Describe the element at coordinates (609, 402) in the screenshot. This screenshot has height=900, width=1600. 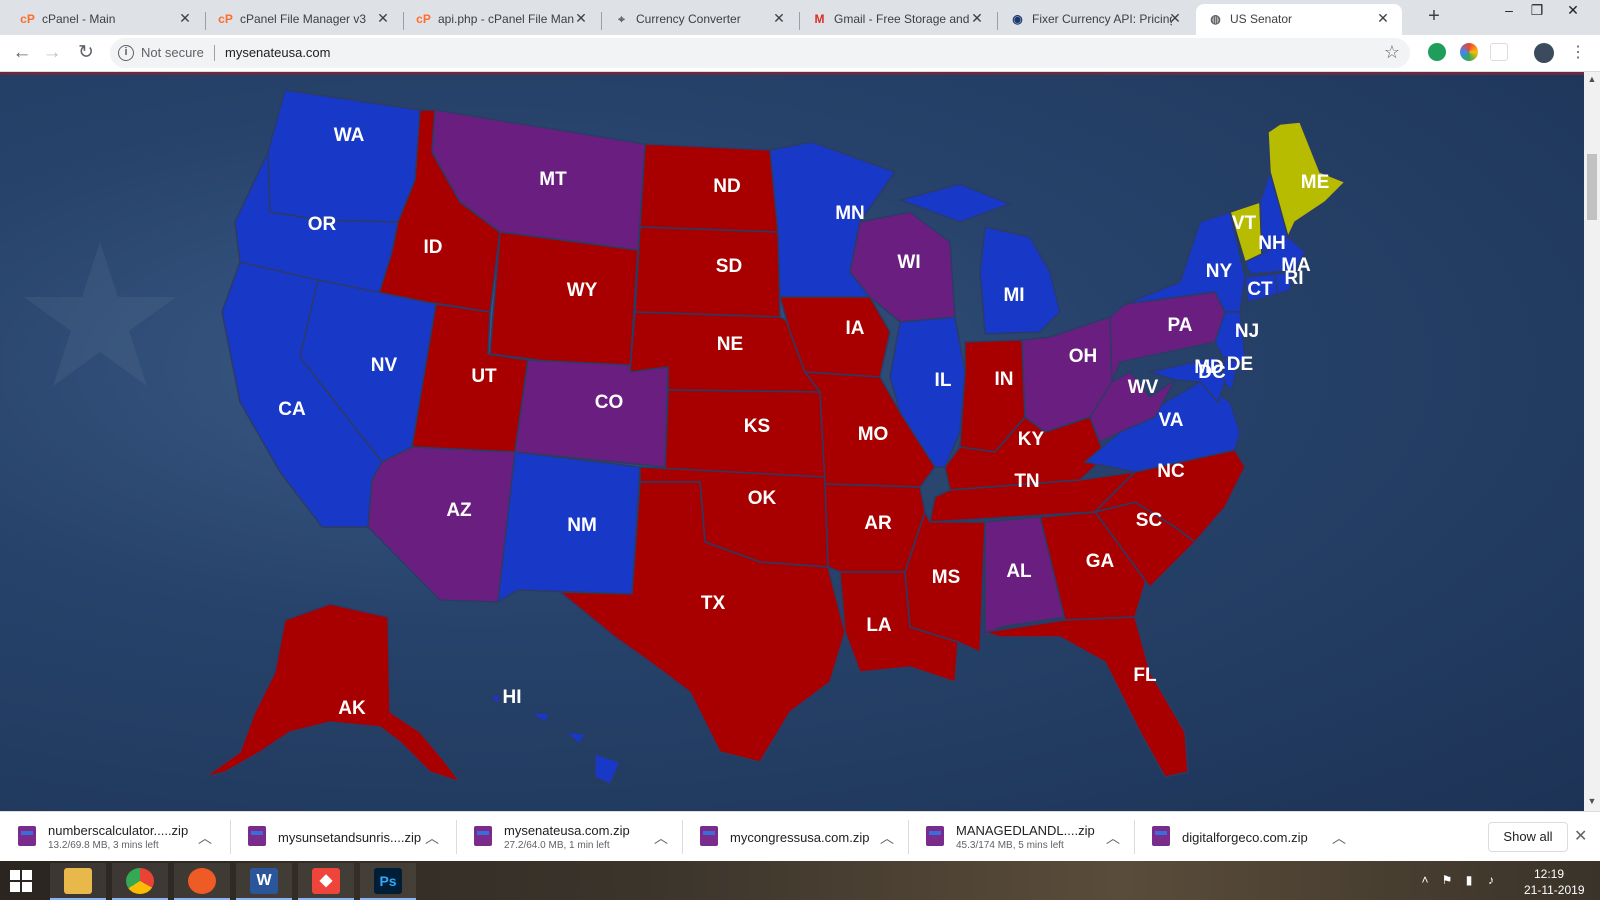
I see `state-label-co: CO` at that location.